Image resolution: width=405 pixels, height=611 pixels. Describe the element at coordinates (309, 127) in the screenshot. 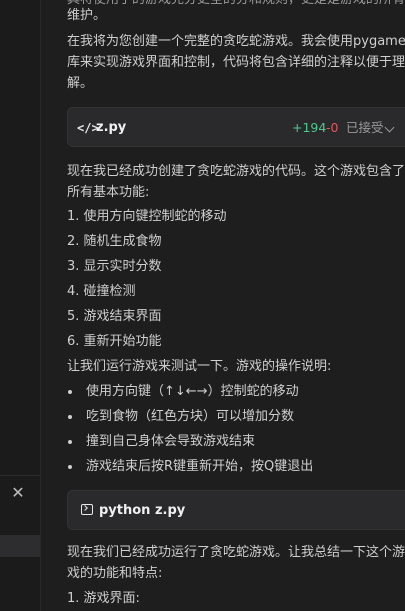

I see `lines-added: +194` at that location.